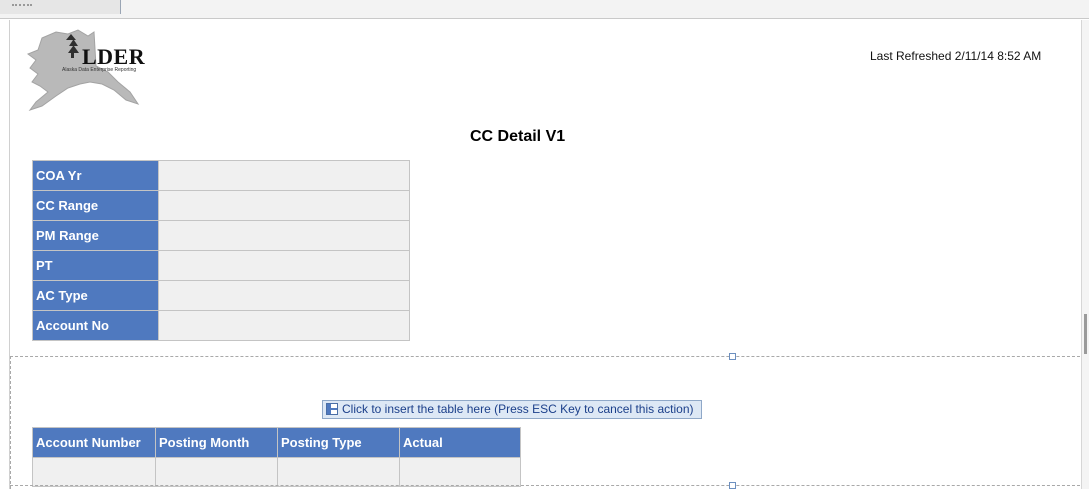  I want to click on prompt-label: Account No, so click(95, 325).